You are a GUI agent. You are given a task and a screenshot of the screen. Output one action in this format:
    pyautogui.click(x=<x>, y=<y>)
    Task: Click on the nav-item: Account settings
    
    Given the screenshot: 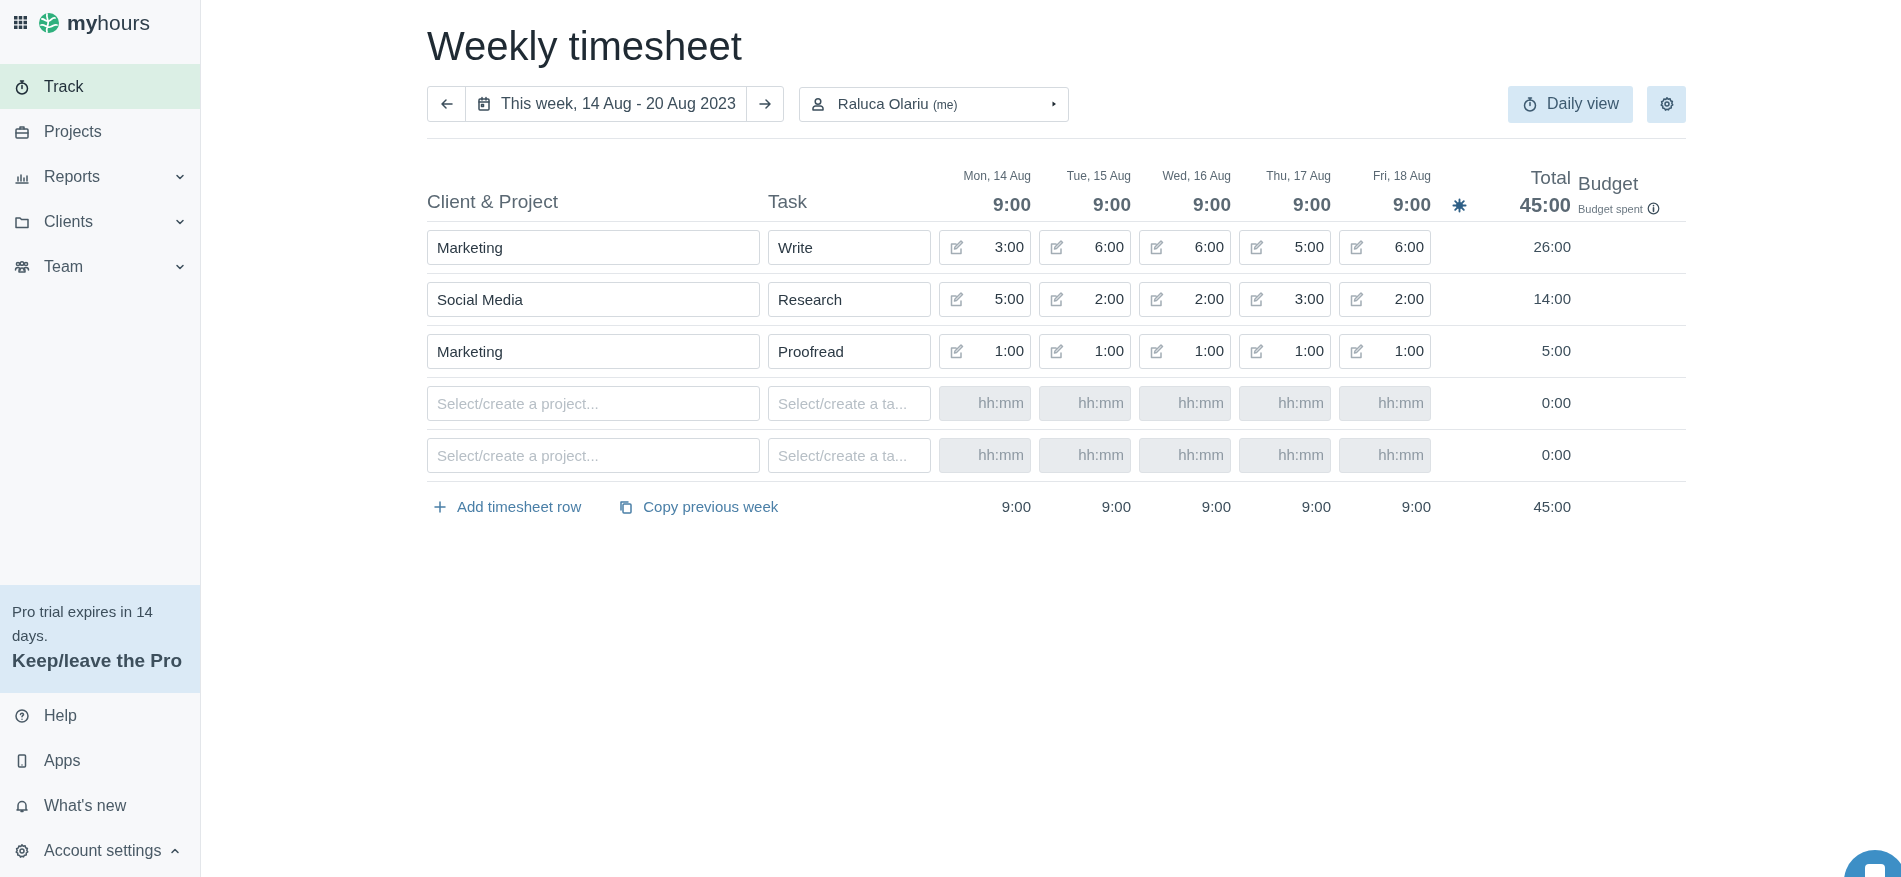 What is the action you would take?
    pyautogui.click(x=100, y=850)
    